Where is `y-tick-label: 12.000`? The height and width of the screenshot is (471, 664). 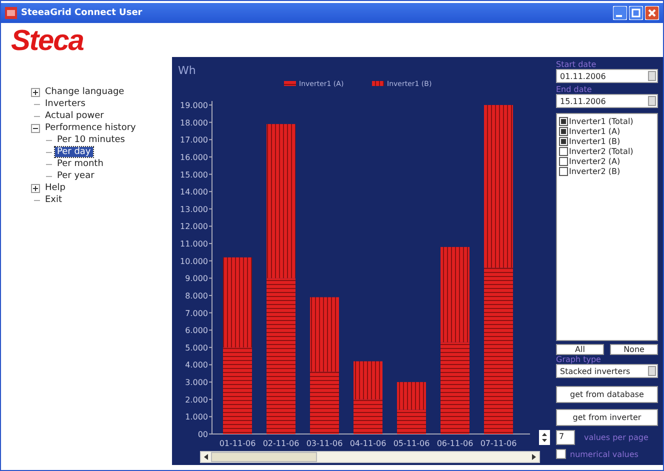 y-tick-label: 12.000 is located at coordinates (194, 227).